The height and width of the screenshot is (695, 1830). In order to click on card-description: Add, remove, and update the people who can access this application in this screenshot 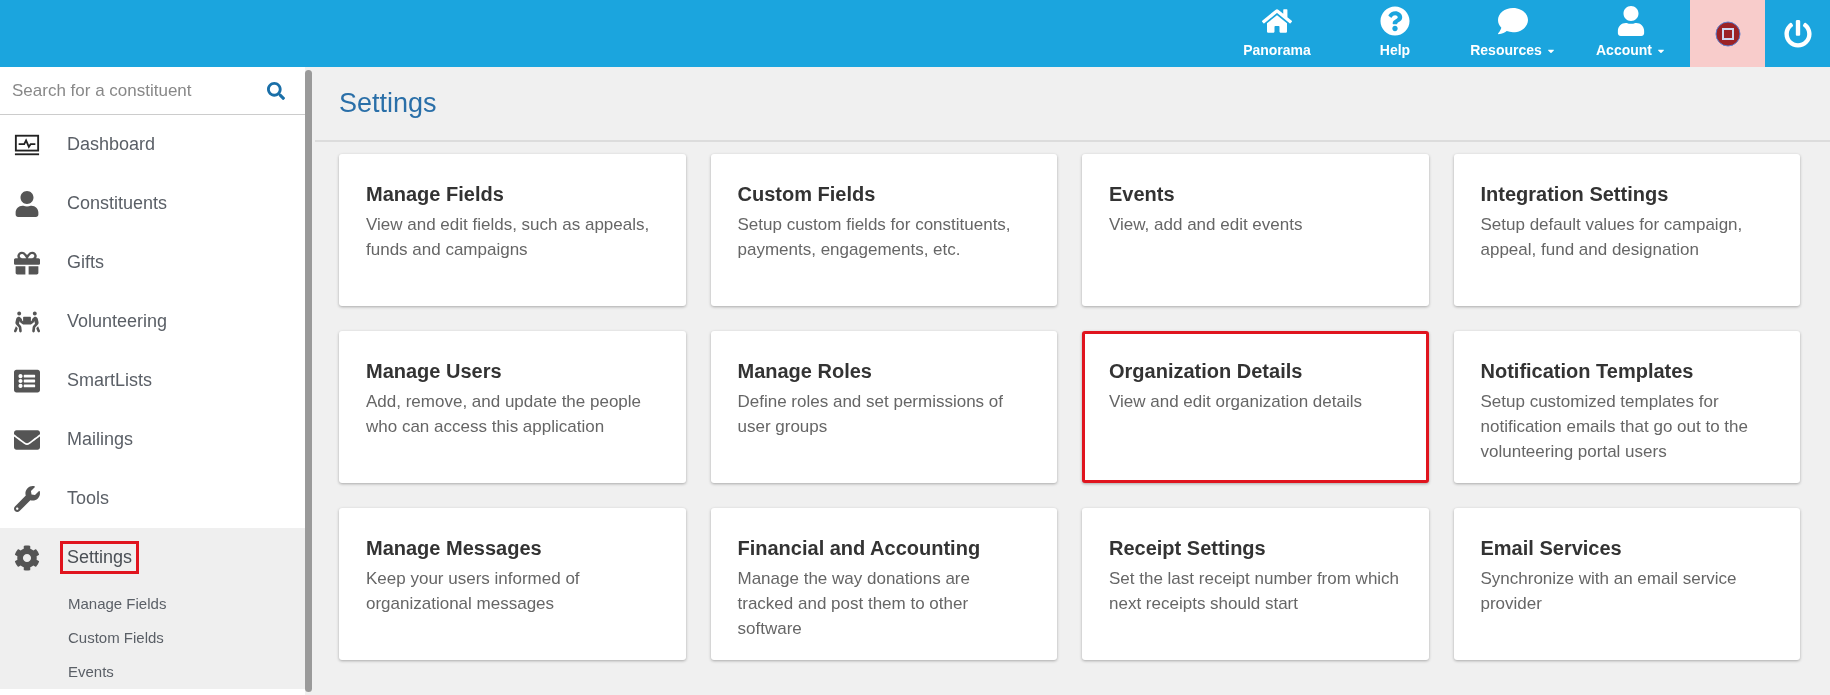, I will do `click(504, 414)`.